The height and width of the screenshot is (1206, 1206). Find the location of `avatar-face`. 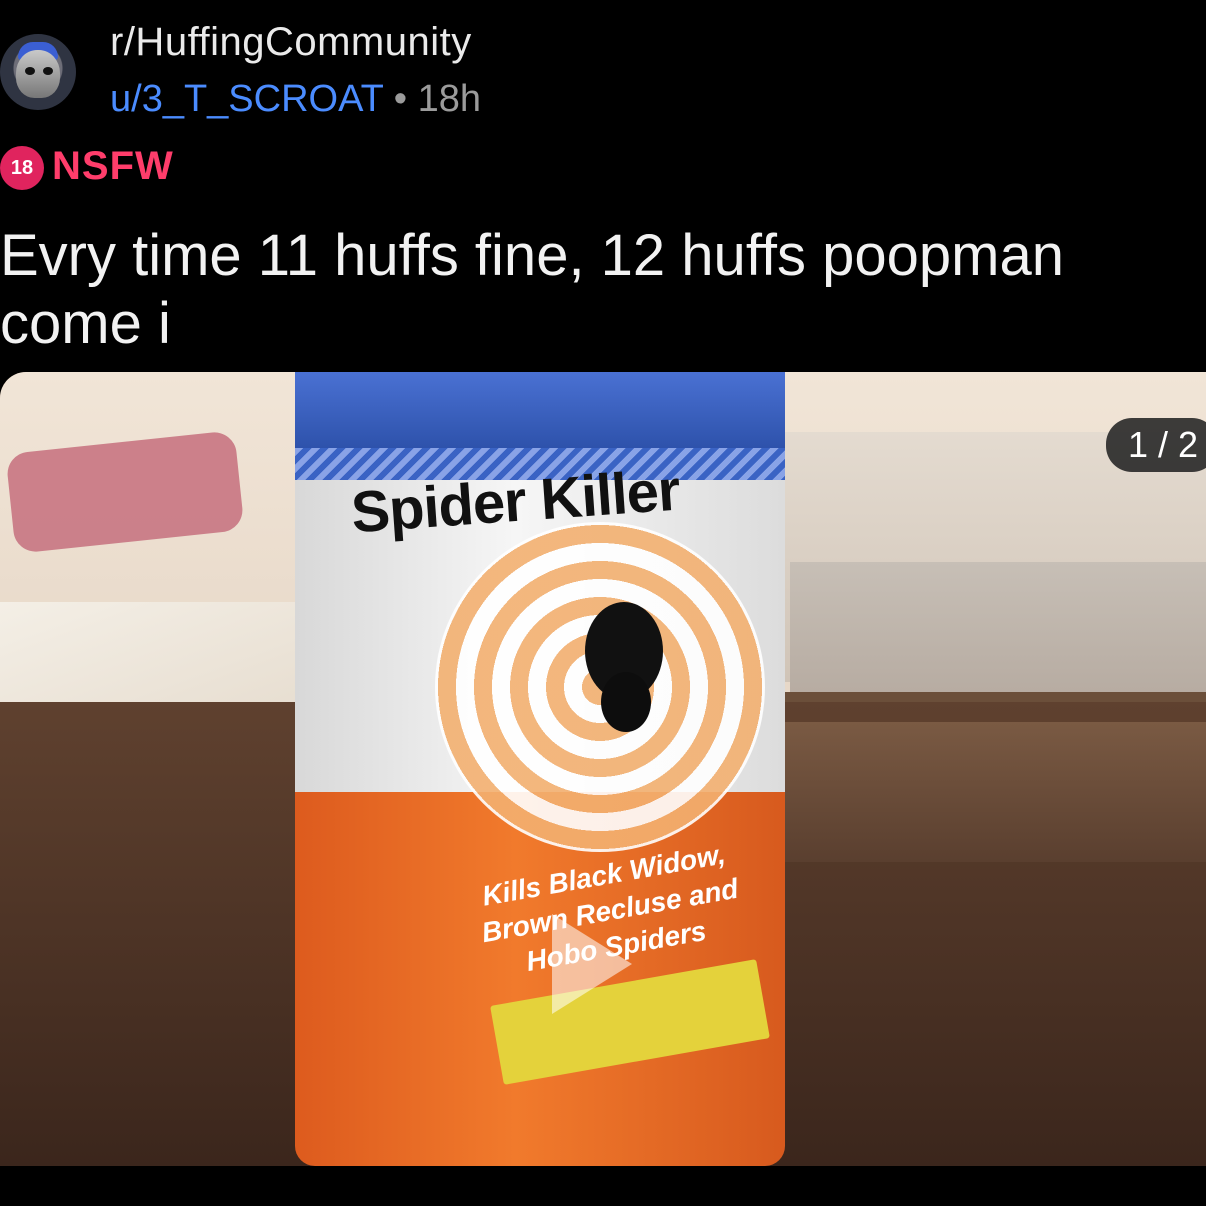

avatar-face is located at coordinates (38, 74).